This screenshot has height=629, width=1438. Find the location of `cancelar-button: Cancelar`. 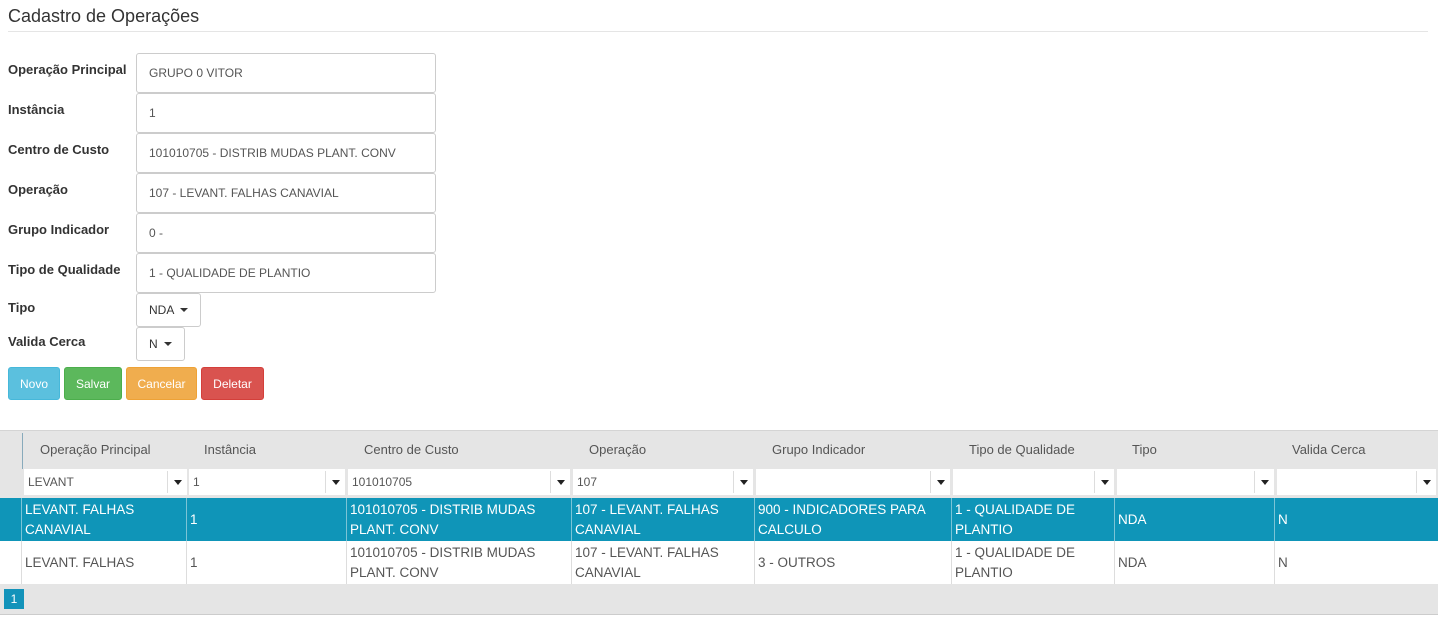

cancelar-button: Cancelar is located at coordinates (161, 383).